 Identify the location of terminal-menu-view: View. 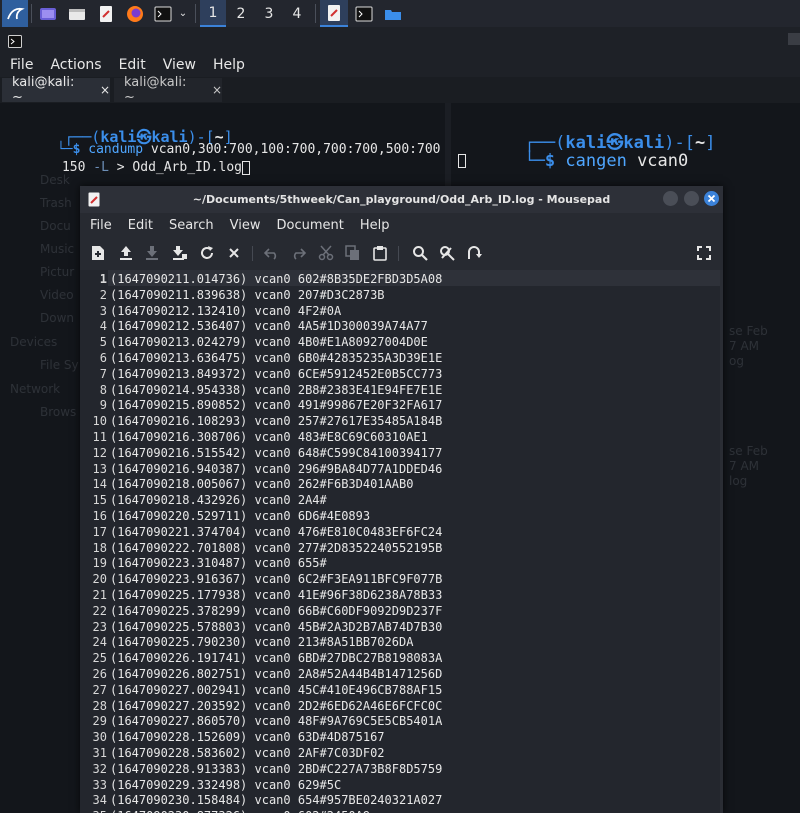
(178, 65).